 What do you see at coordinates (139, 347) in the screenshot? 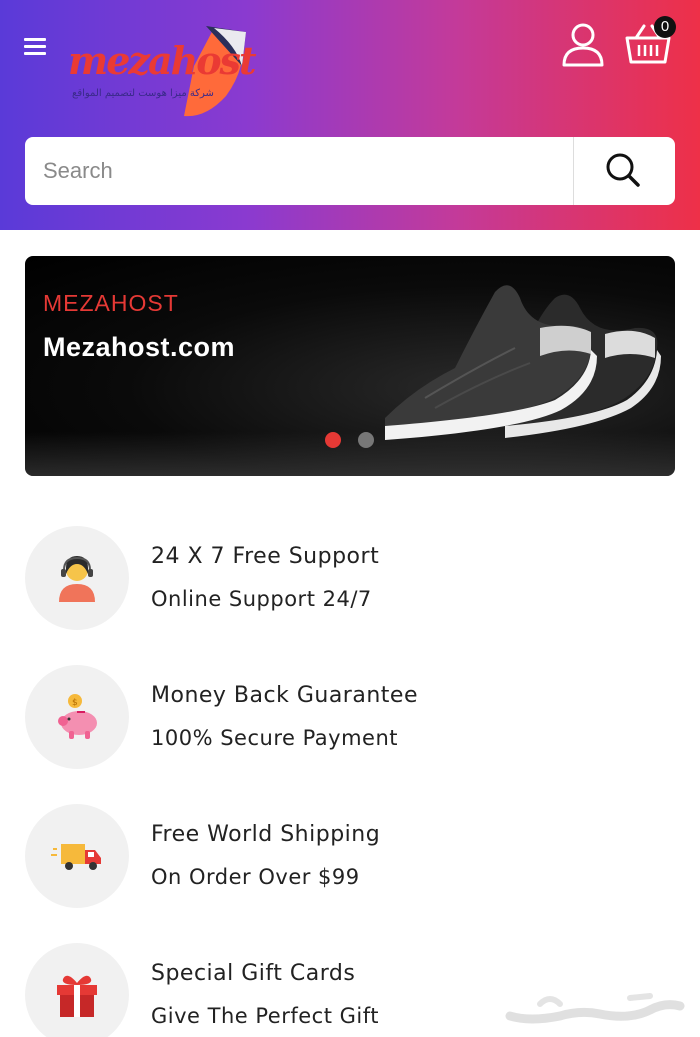
I see `banner-title: Mezahost.com` at bounding box center [139, 347].